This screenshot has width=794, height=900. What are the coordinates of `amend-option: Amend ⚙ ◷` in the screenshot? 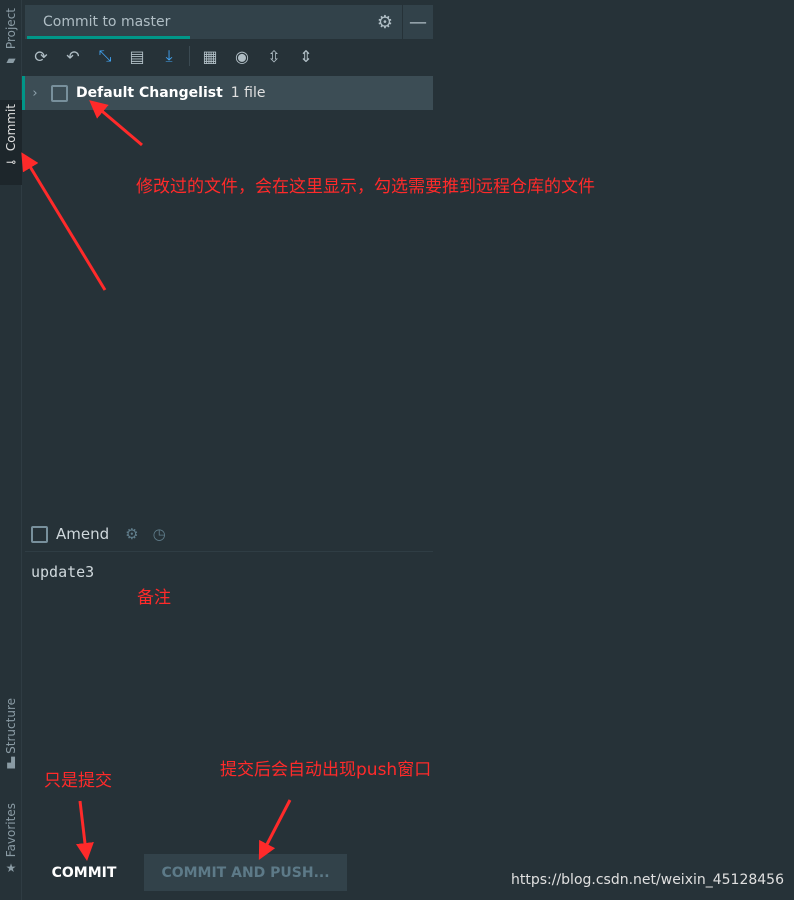 It's located at (98, 534).